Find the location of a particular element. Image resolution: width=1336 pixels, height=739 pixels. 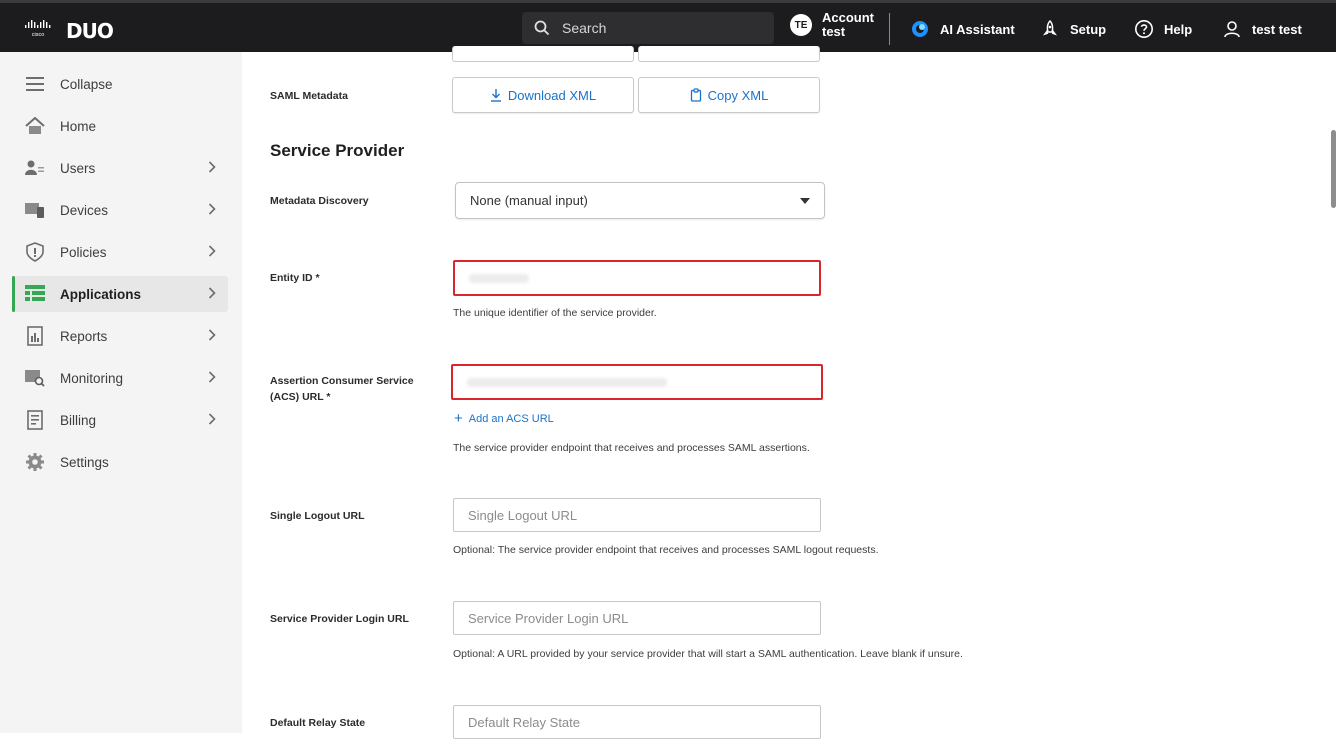

sp-login-url-input: Service Provider Login URL is located at coordinates (637, 618).